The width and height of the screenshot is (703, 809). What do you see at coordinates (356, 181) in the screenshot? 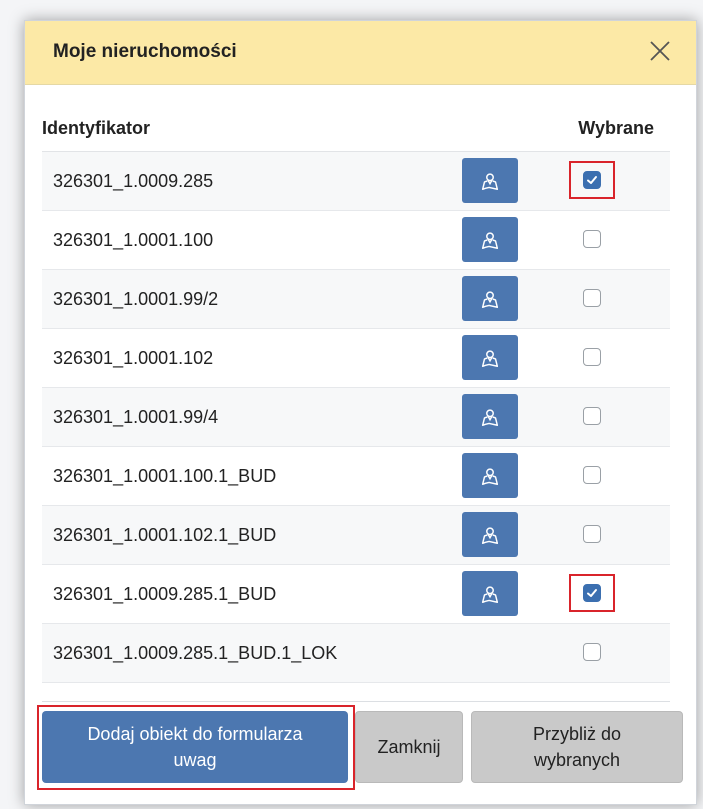
I see `table-row: 326301_1.0009.285` at bounding box center [356, 181].